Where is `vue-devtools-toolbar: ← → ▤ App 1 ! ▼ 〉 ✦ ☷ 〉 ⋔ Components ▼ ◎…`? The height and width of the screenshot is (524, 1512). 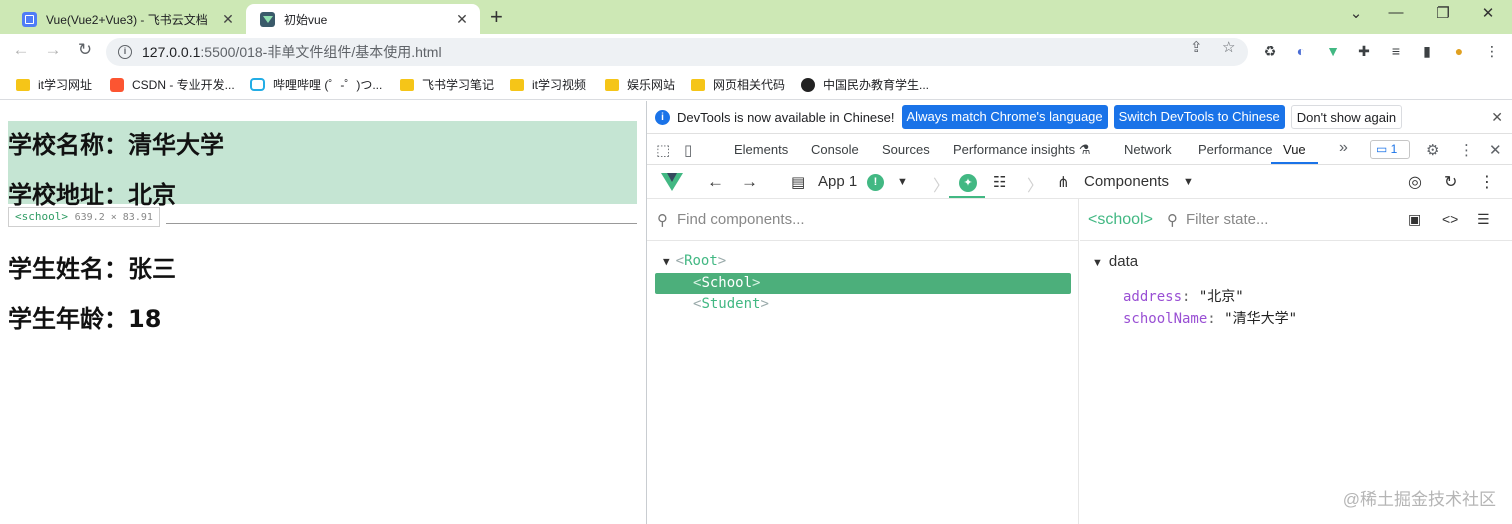 vue-devtools-toolbar: ← → ▤ App 1 ! ▼ 〉 ✦ ☷ 〉 ⋔ Components ▼ ◎… is located at coordinates (1079, 182).